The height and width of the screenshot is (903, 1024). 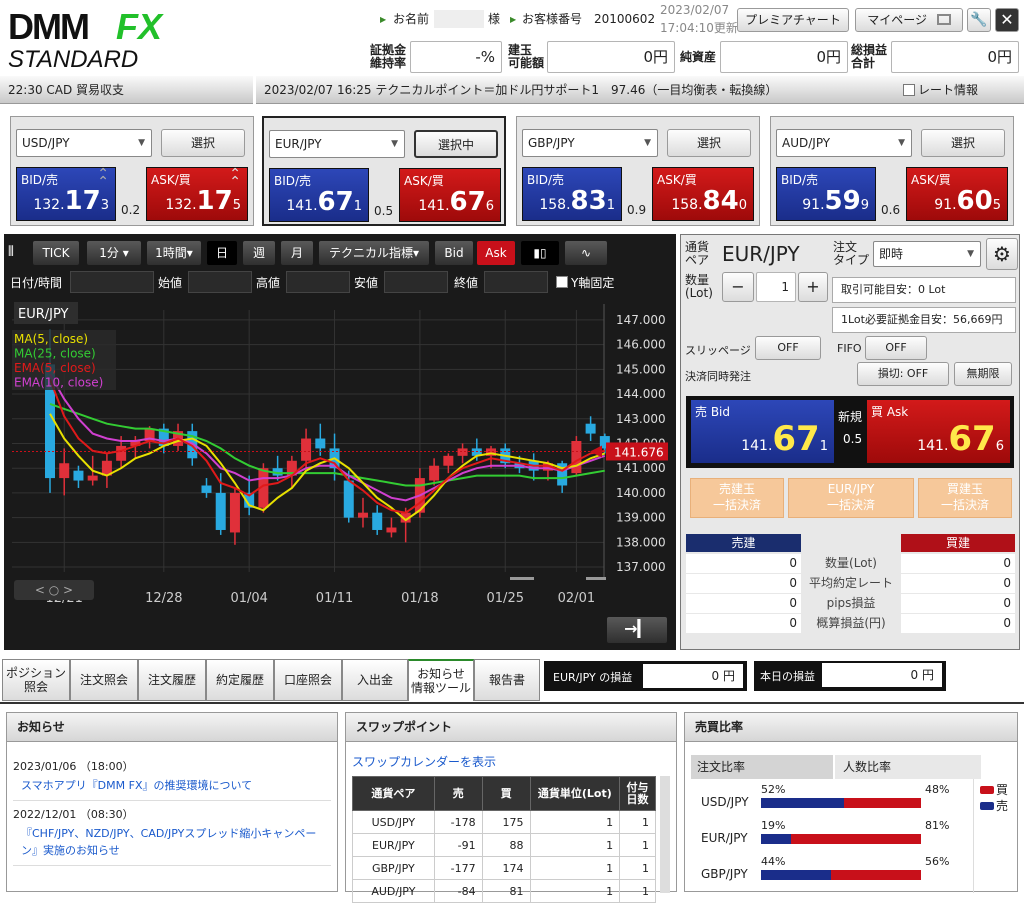 I want to click on order-type-select: 即時 ▼, so click(x=927, y=254).